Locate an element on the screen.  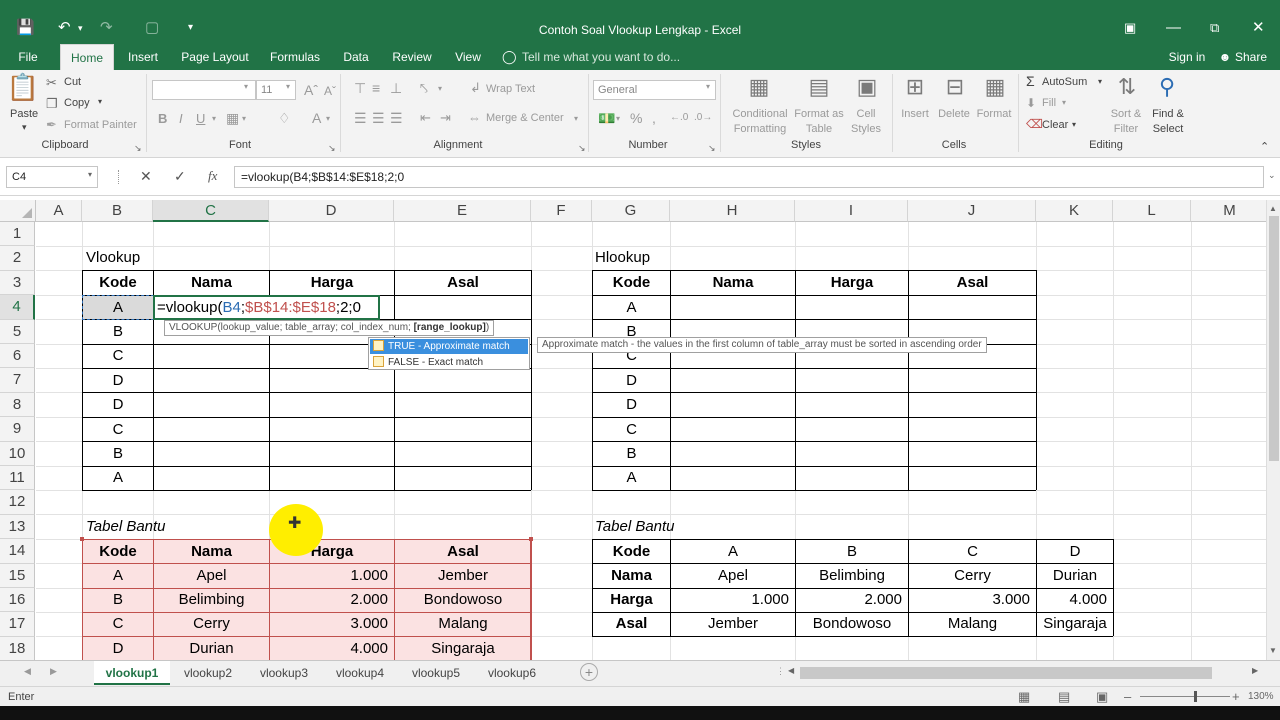
autosum-button: AutoSum is located at coordinates (1064, 82).